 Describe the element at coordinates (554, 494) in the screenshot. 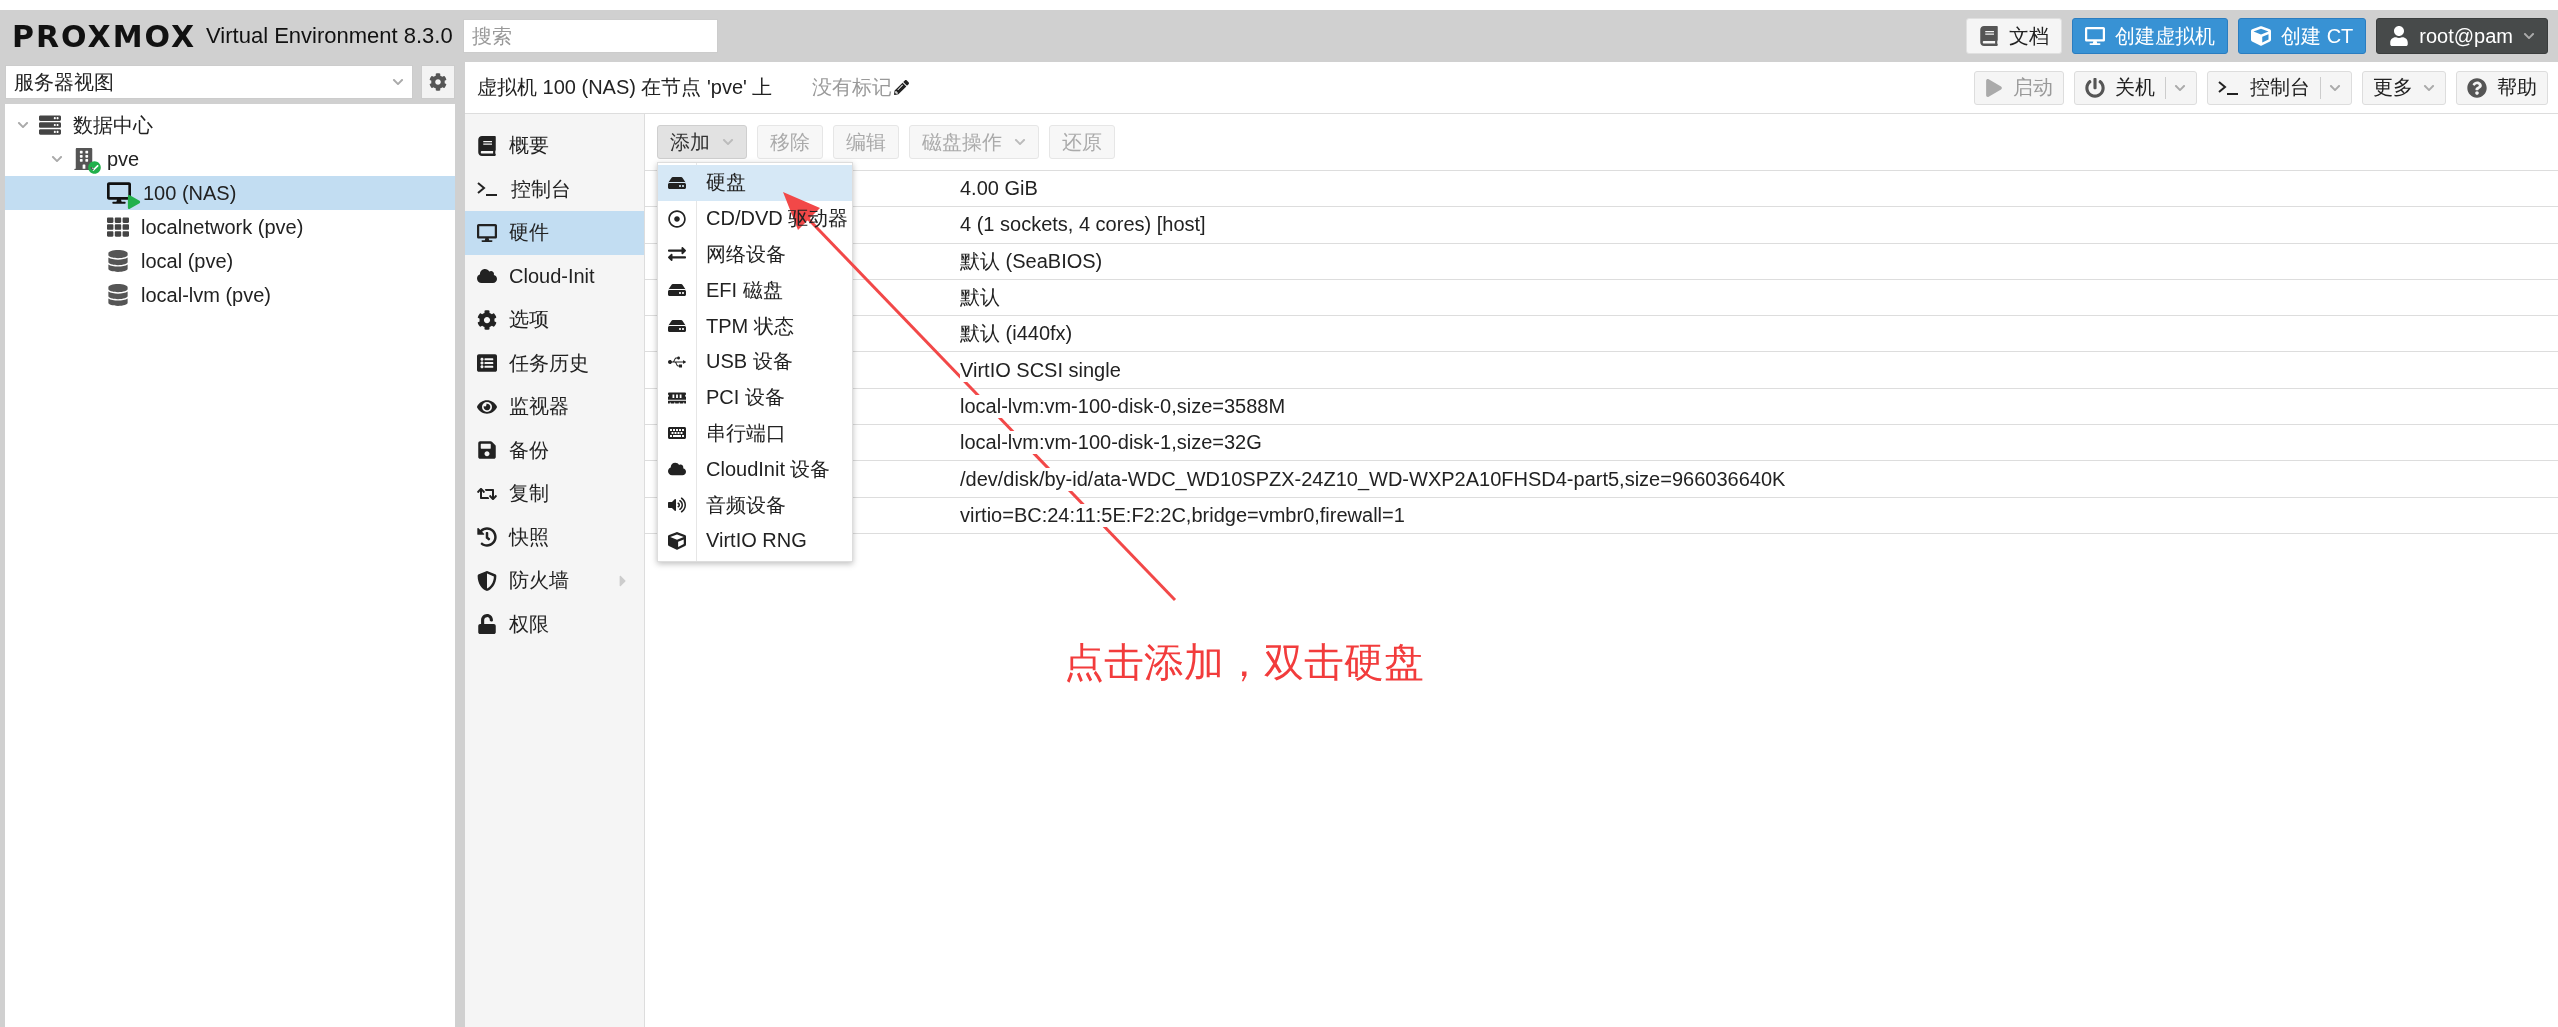

I see `nav-item: 复制` at that location.